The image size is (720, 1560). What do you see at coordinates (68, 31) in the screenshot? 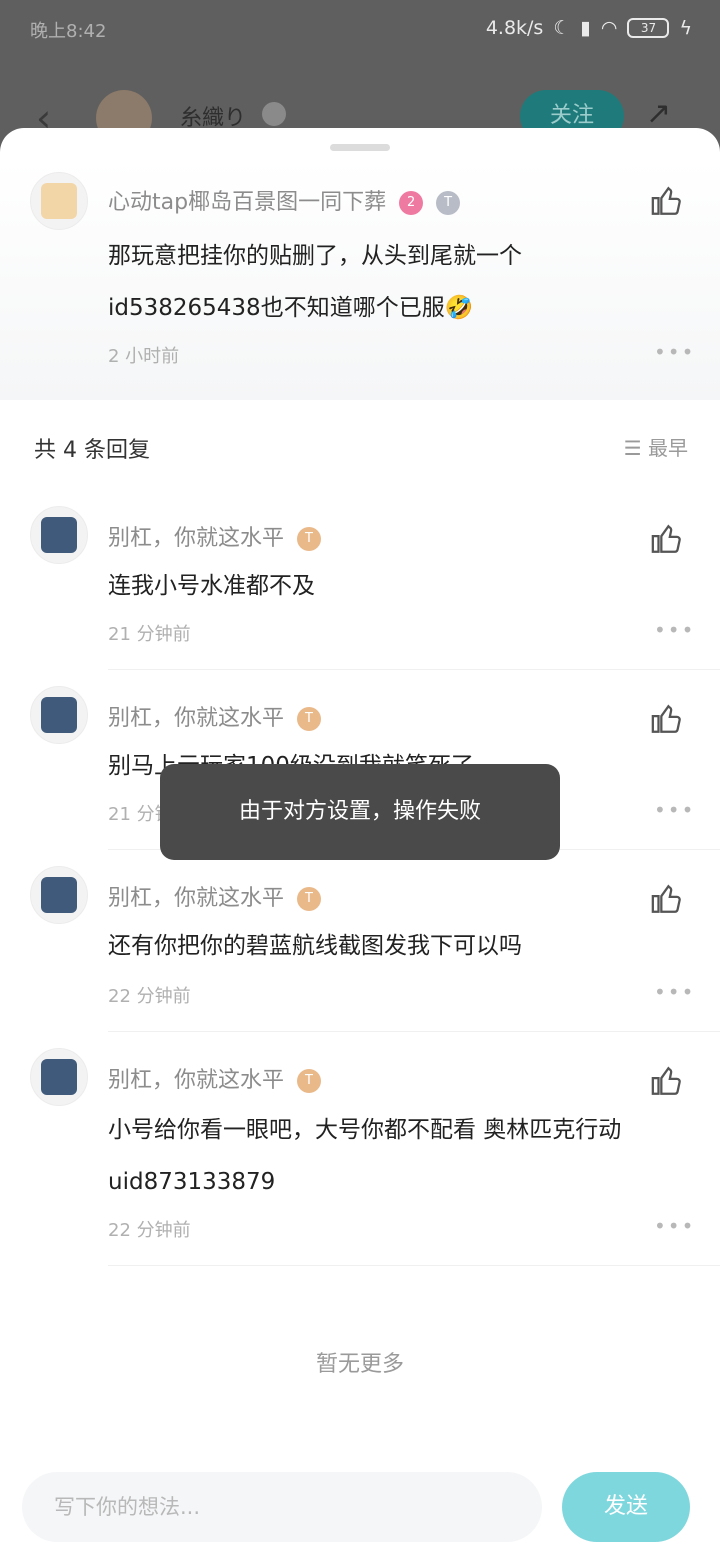
I see `status-time: 晚上8:42` at bounding box center [68, 31].